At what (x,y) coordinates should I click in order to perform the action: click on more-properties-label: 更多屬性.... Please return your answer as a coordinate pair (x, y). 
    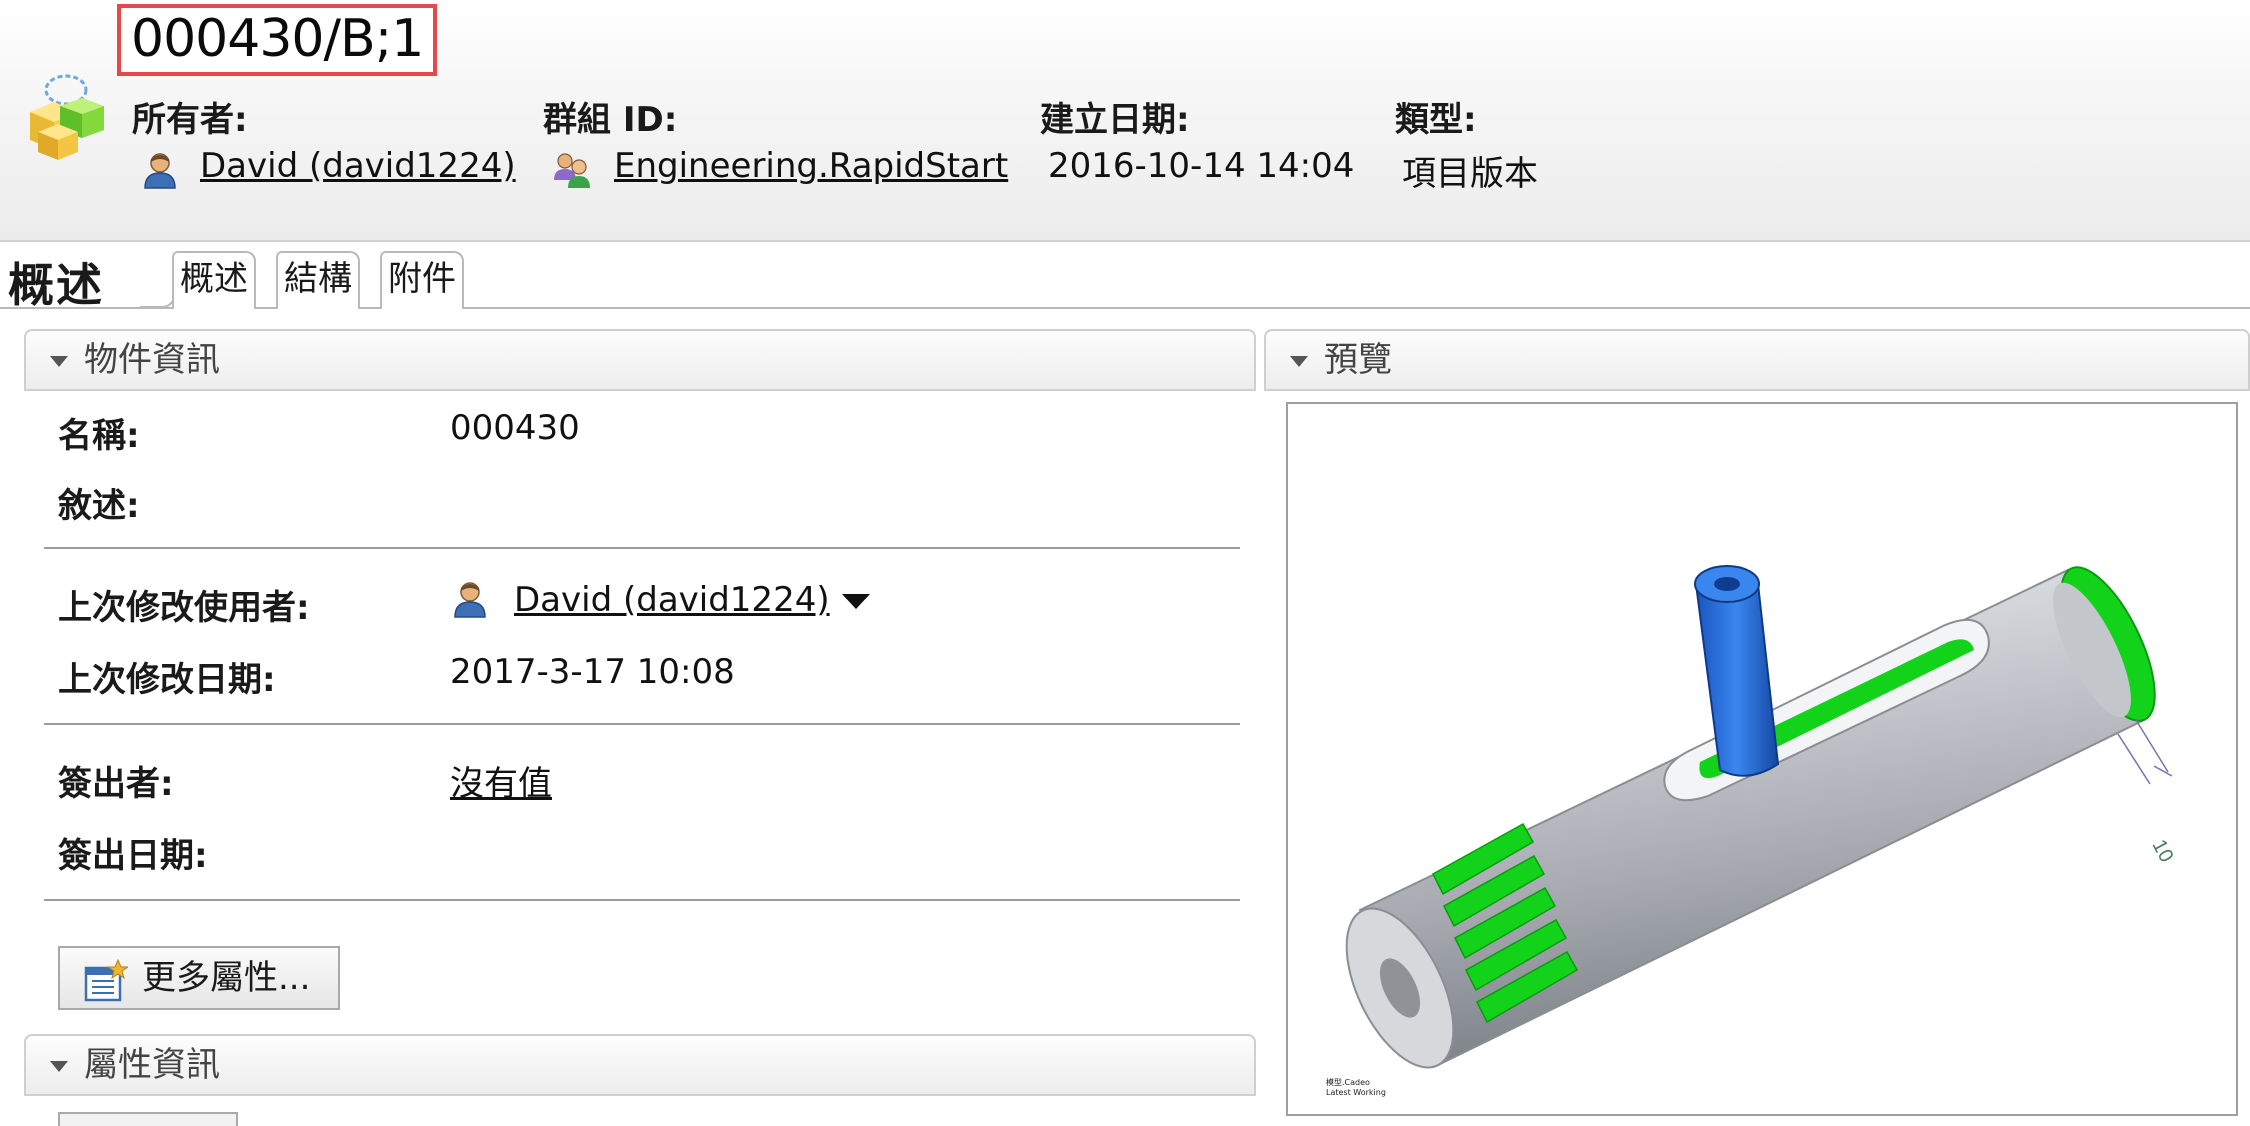
    Looking at the image, I should click on (226, 978).